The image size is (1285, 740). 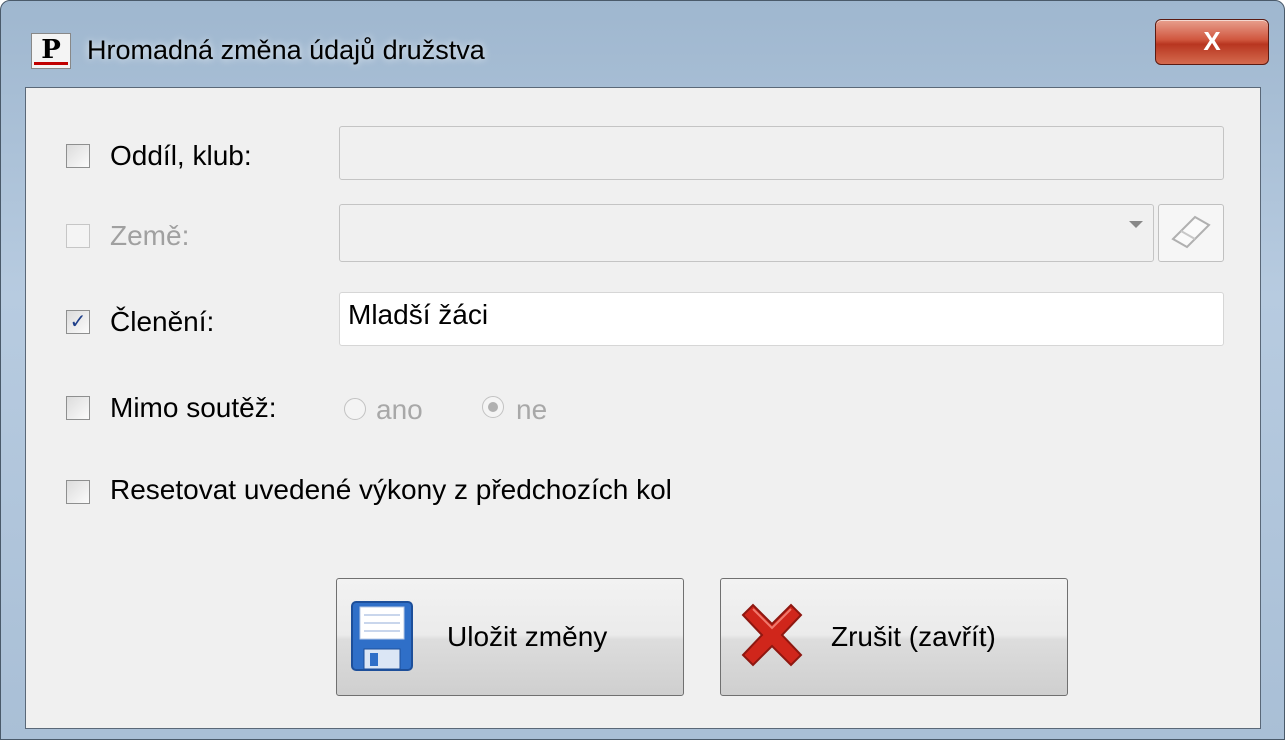 I want to click on cancel-button-label: Zrušit (zavřít), so click(x=913, y=636).